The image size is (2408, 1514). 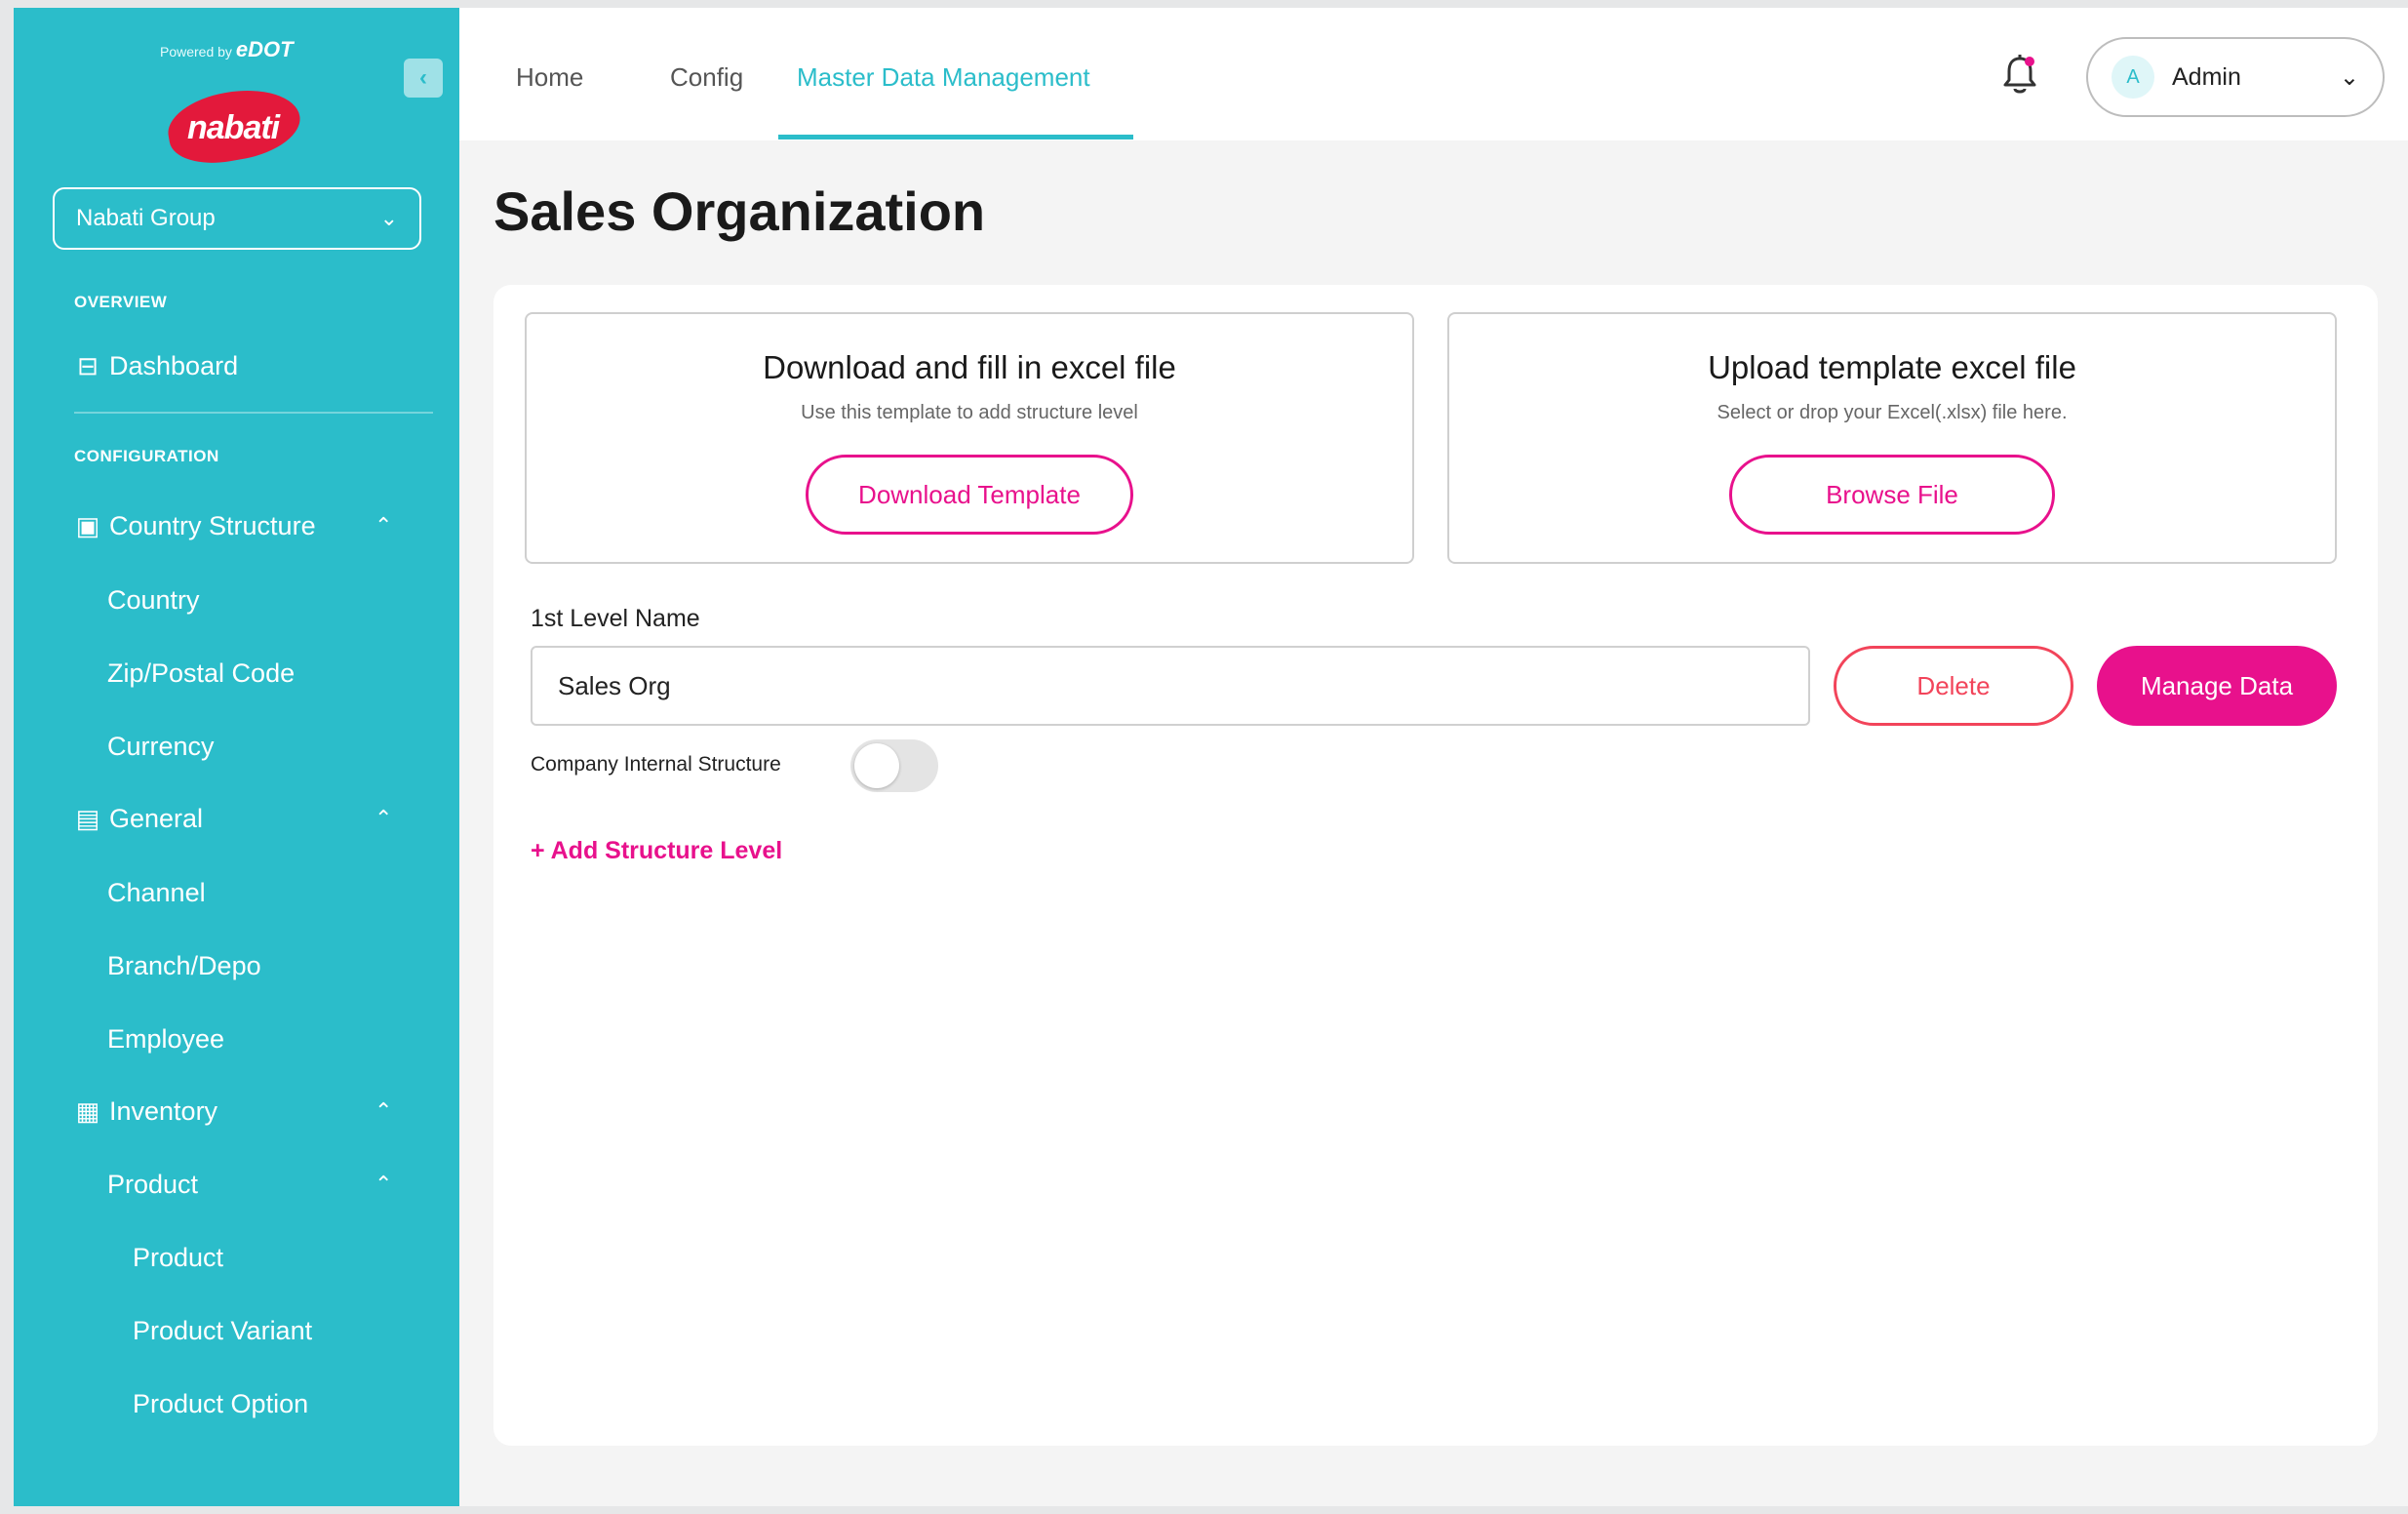 I want to click on sidebar-item-product: Product, so click(x=178, y=1258).